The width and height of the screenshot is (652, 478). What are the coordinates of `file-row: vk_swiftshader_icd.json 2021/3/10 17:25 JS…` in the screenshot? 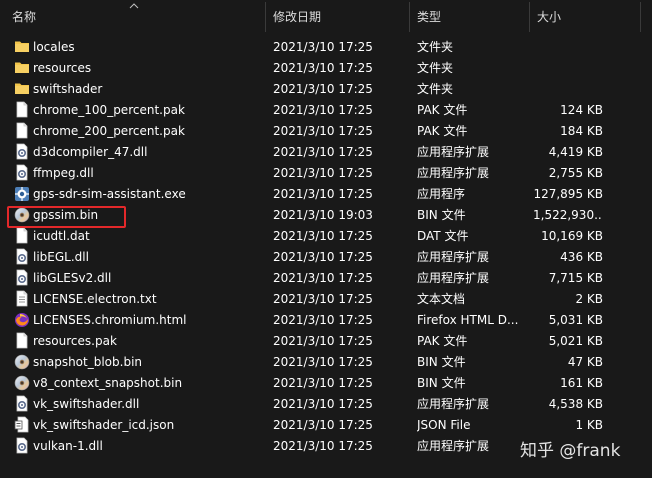 It's located at (326, 424).